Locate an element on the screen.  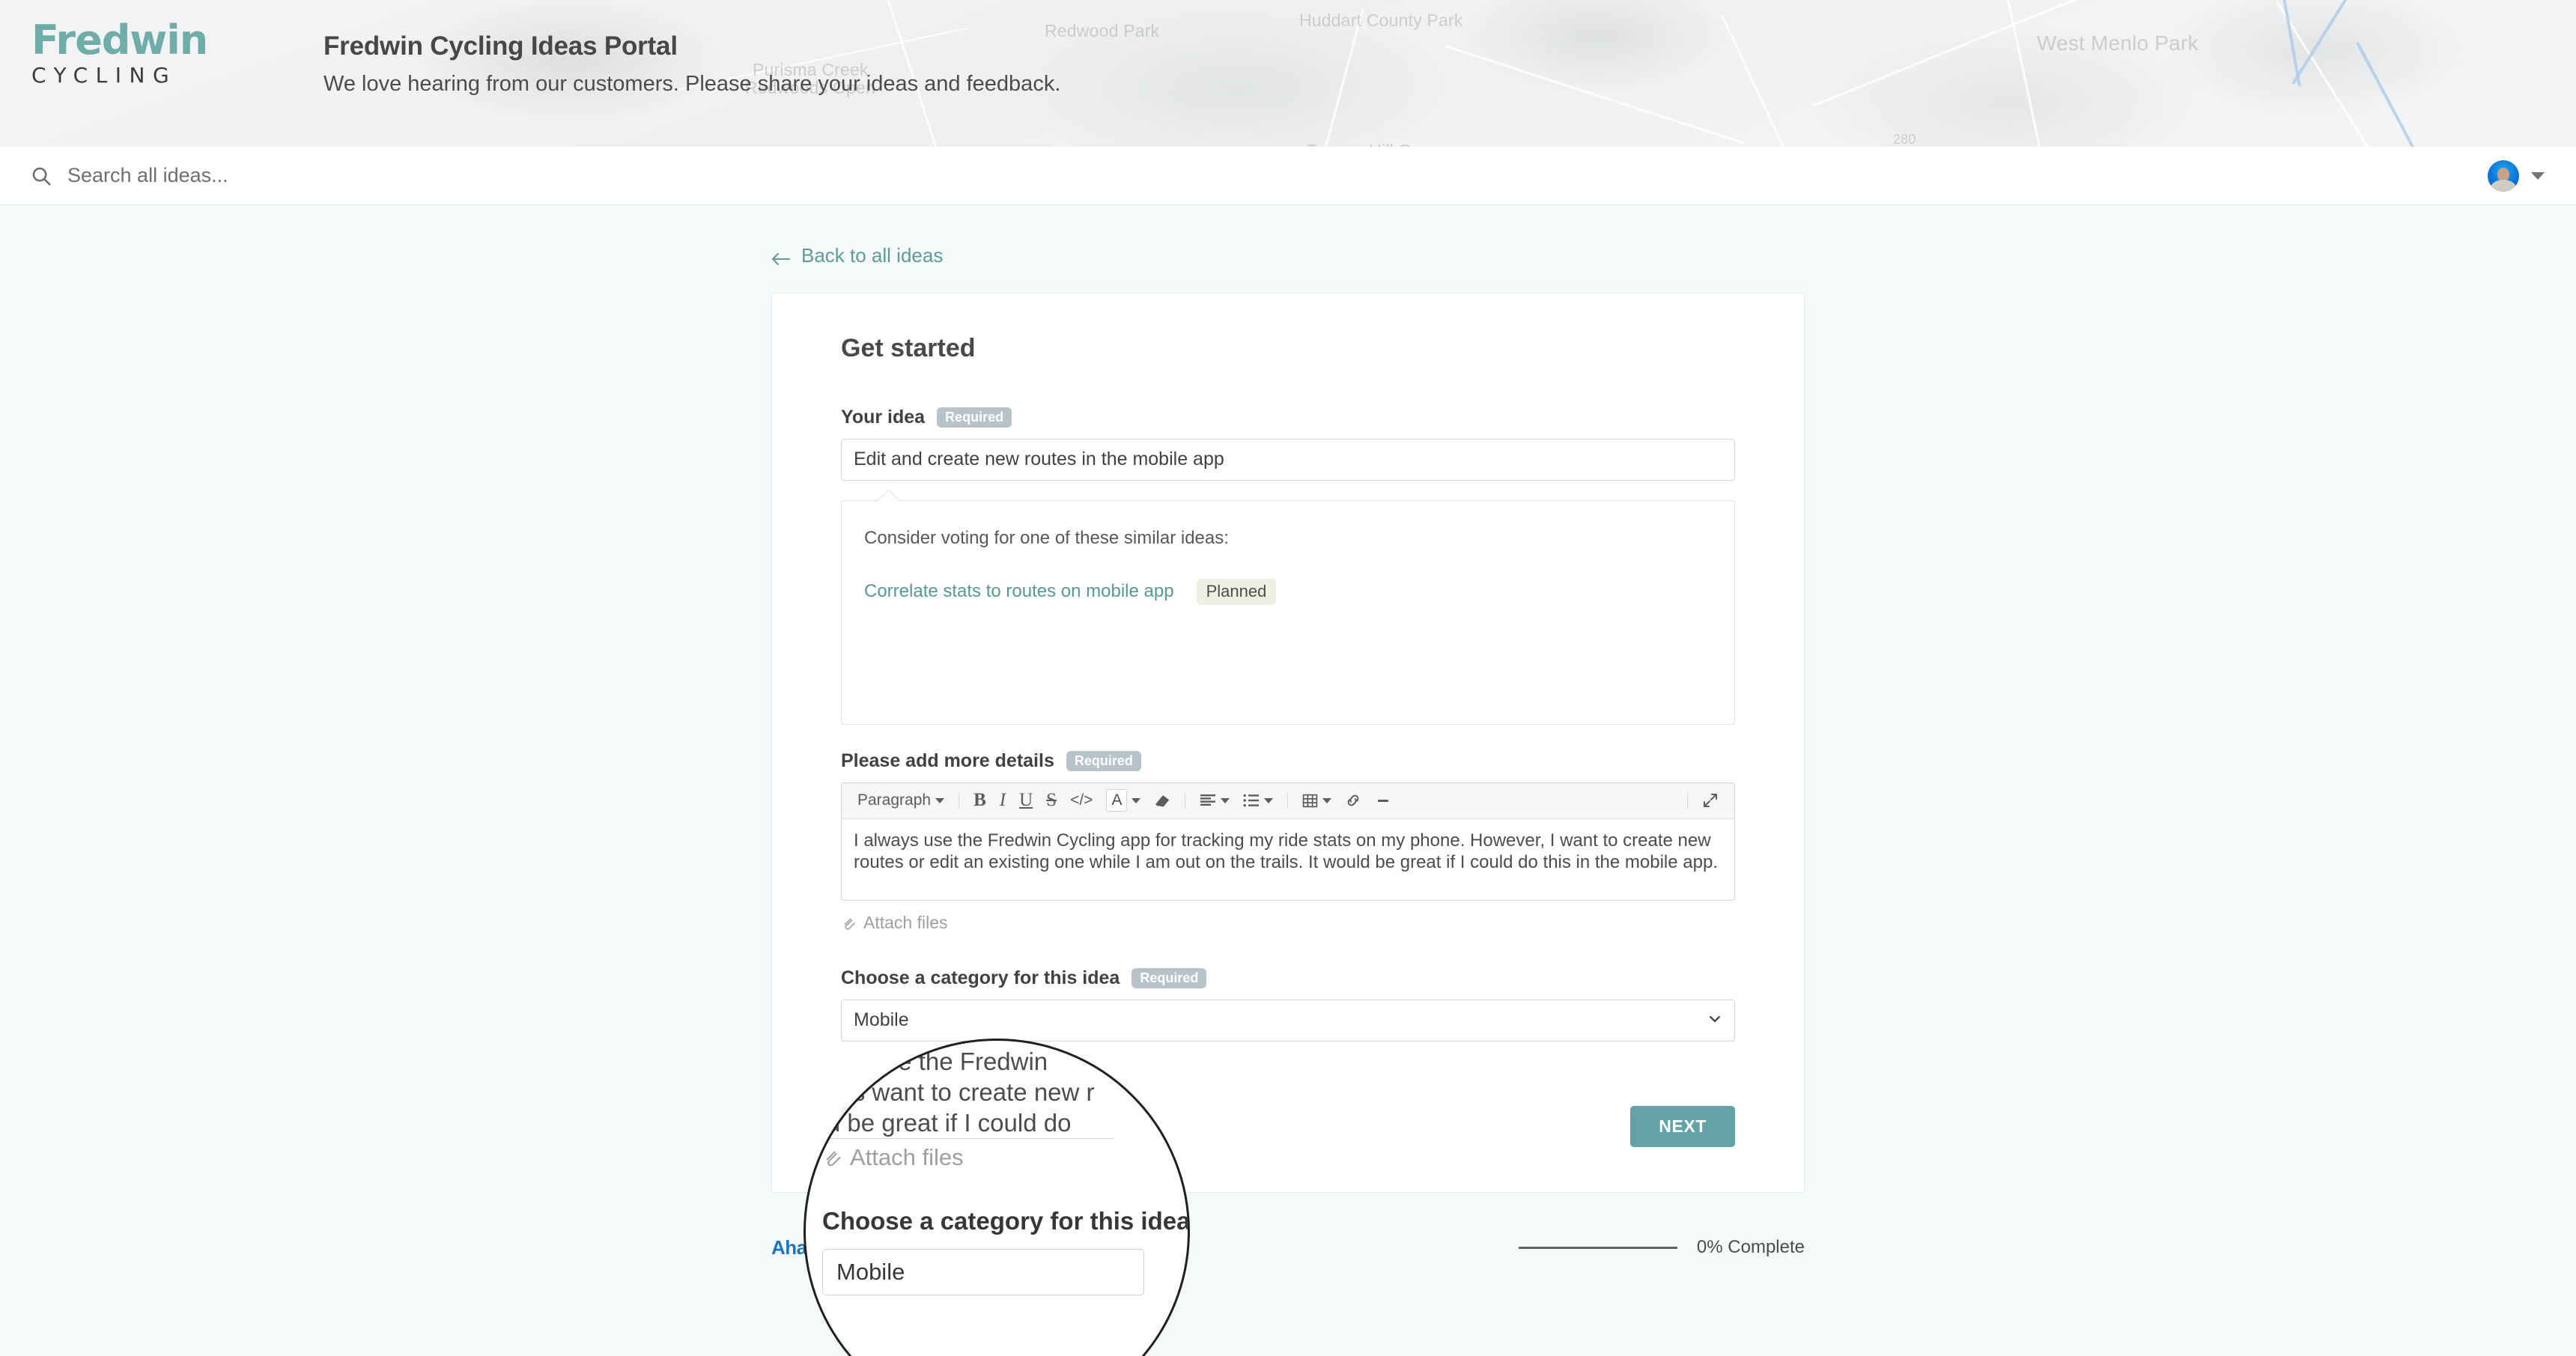
search-bar is located at coordinates (1288, 176).